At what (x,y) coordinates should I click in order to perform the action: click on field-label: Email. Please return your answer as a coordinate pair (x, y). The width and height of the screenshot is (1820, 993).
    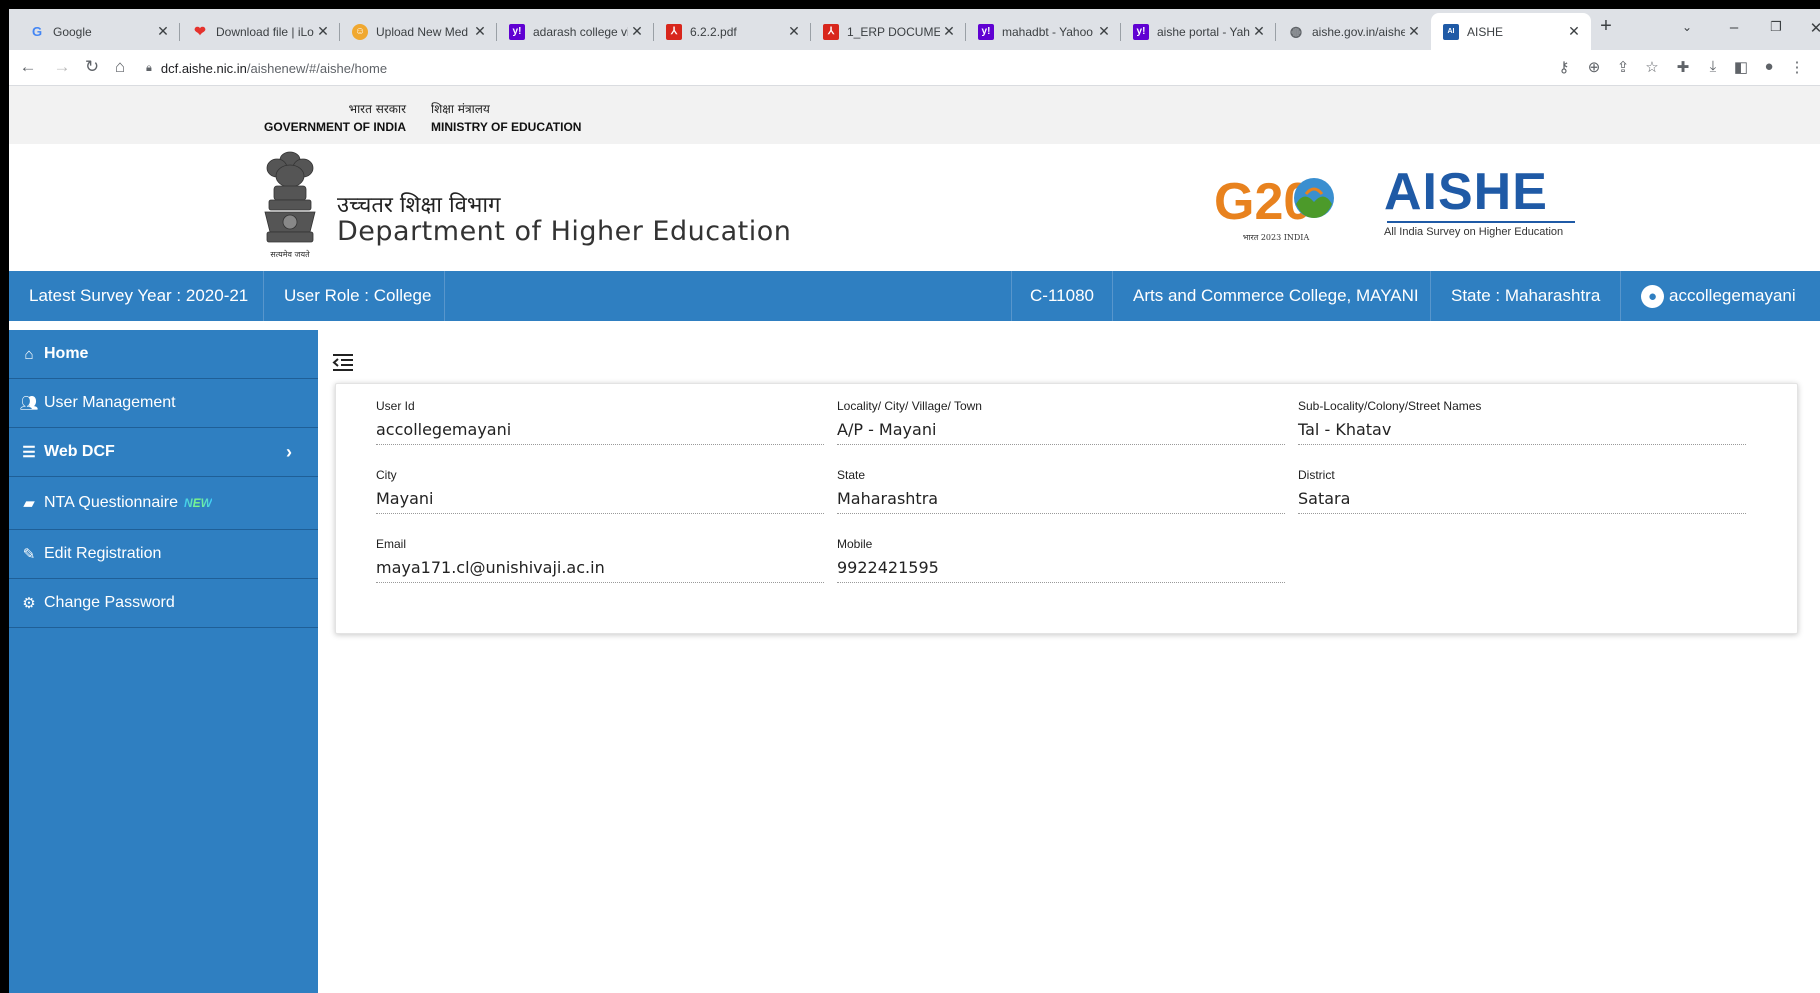
    Looking at the image, I should click on (391, 544).